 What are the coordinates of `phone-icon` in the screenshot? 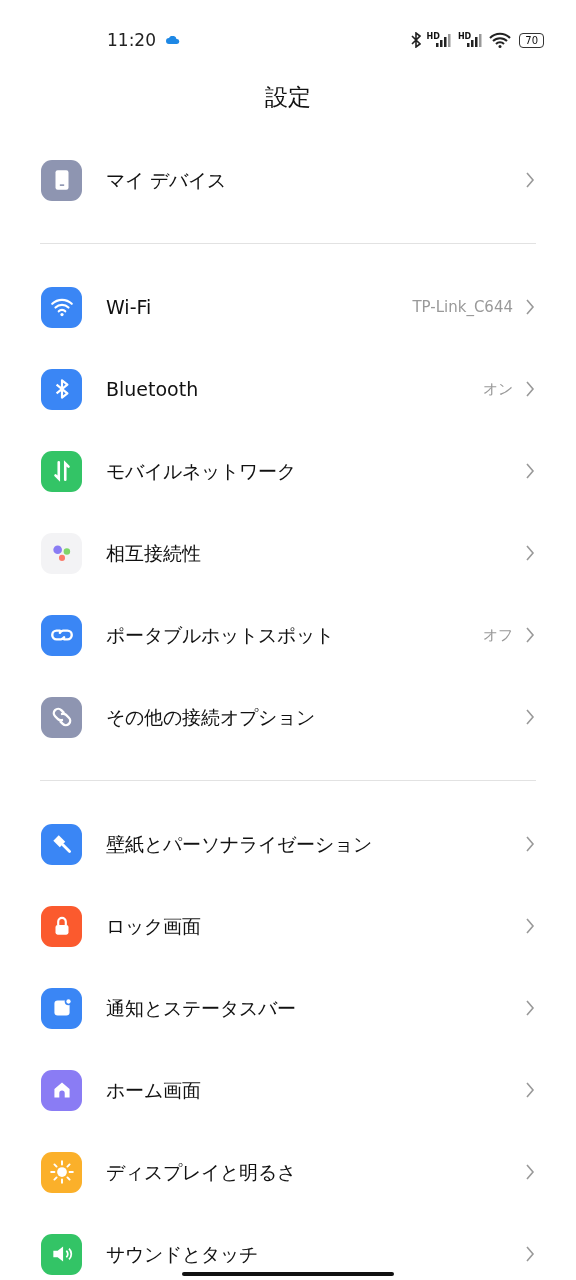 It's located at (61, 180).